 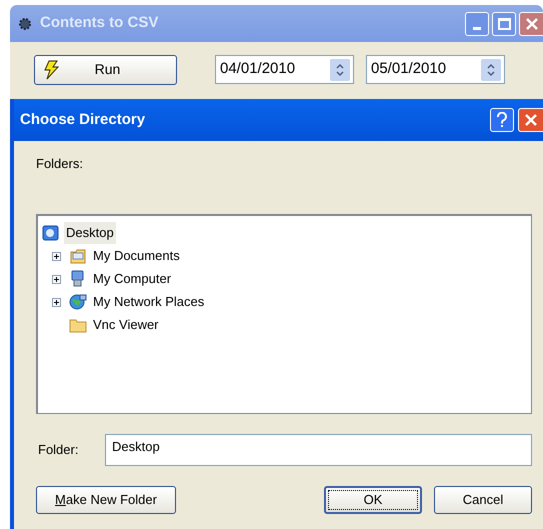 I want to click on window-title: Contents to CSV, so click(x=100, y=23).